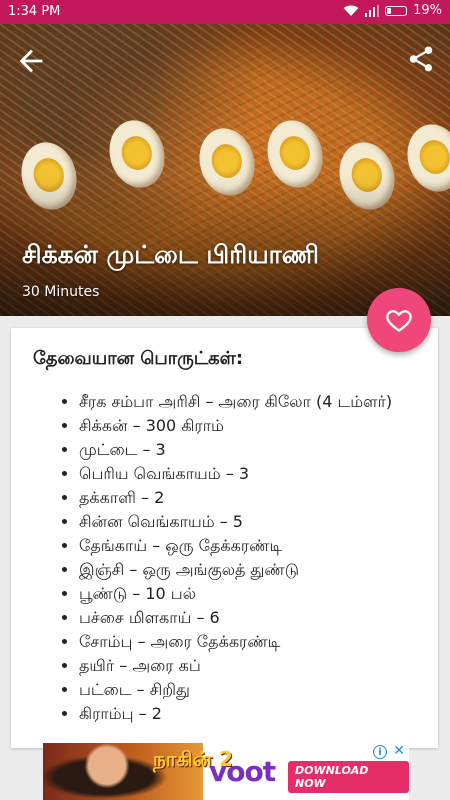 The width and height of the screenshot is (450, 800). What do you see at coordinates (258, 474) in the screenshot?
I see `ingredient-item: பெரிய வெங்காயம் – 3` at bounding box center [258, 474].